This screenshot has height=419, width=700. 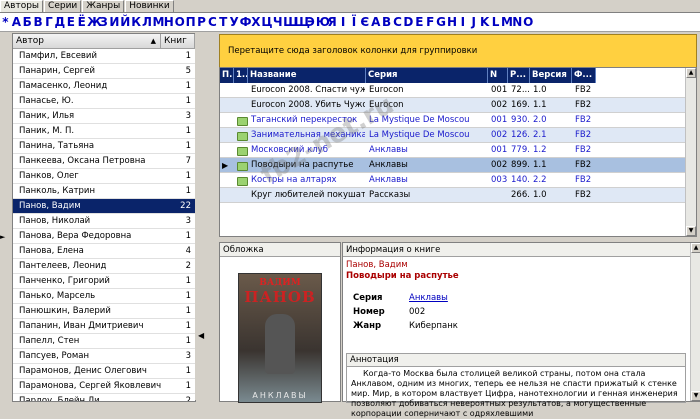 What do you see at coordinates (104, 206) in the screenshot?
I see `author-row: Панов, Вадим 22` at bounding box center [104, 206].